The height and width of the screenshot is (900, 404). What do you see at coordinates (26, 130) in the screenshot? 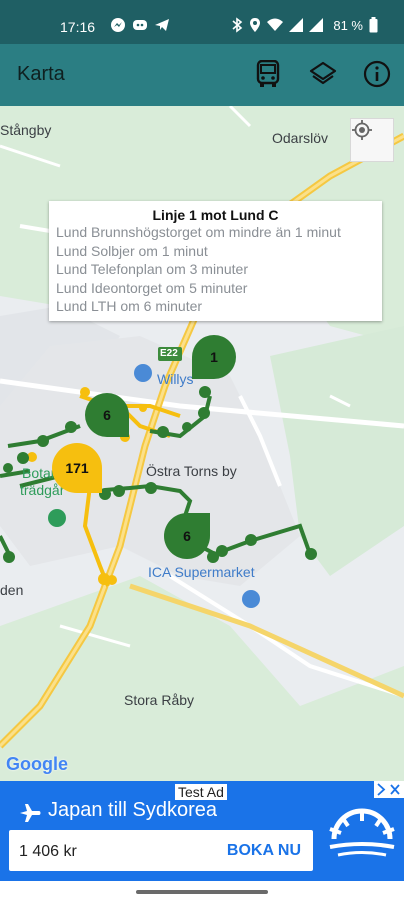
I see `map-label-stangby: Stångby` at bounding box center [26, 130].